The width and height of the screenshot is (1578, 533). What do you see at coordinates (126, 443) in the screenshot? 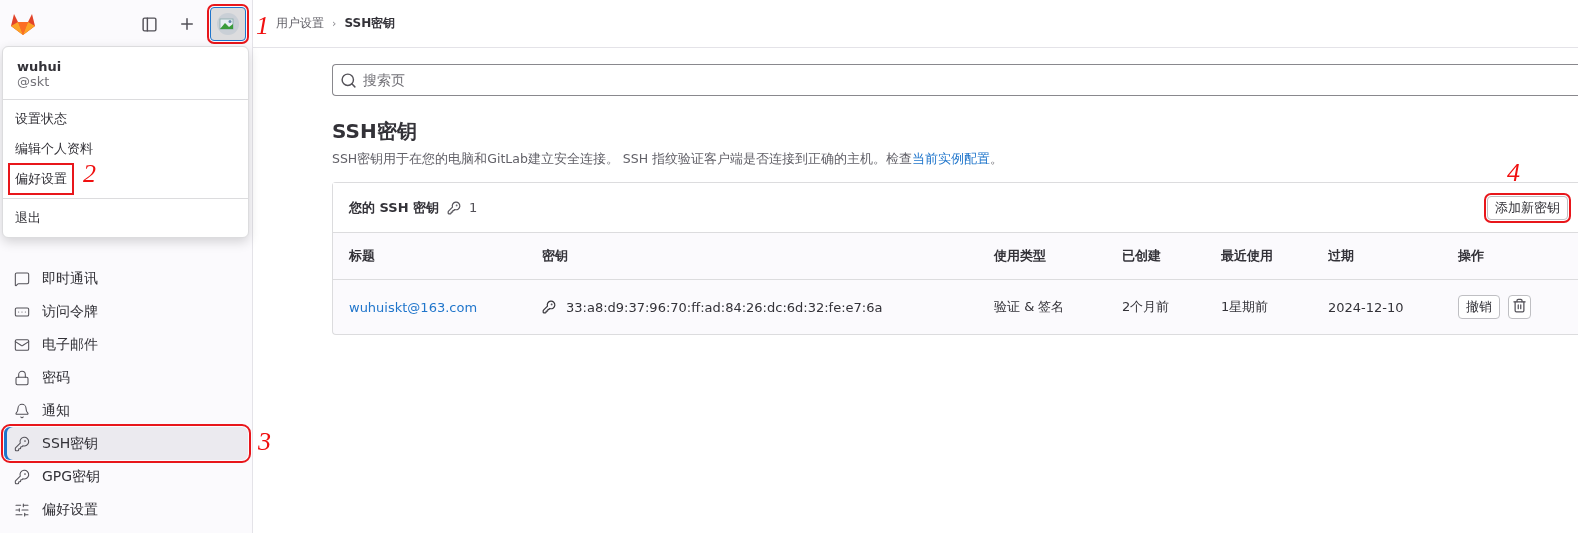
I see `sidebar-item: SSH密钥` at bounding box center [126, 443].